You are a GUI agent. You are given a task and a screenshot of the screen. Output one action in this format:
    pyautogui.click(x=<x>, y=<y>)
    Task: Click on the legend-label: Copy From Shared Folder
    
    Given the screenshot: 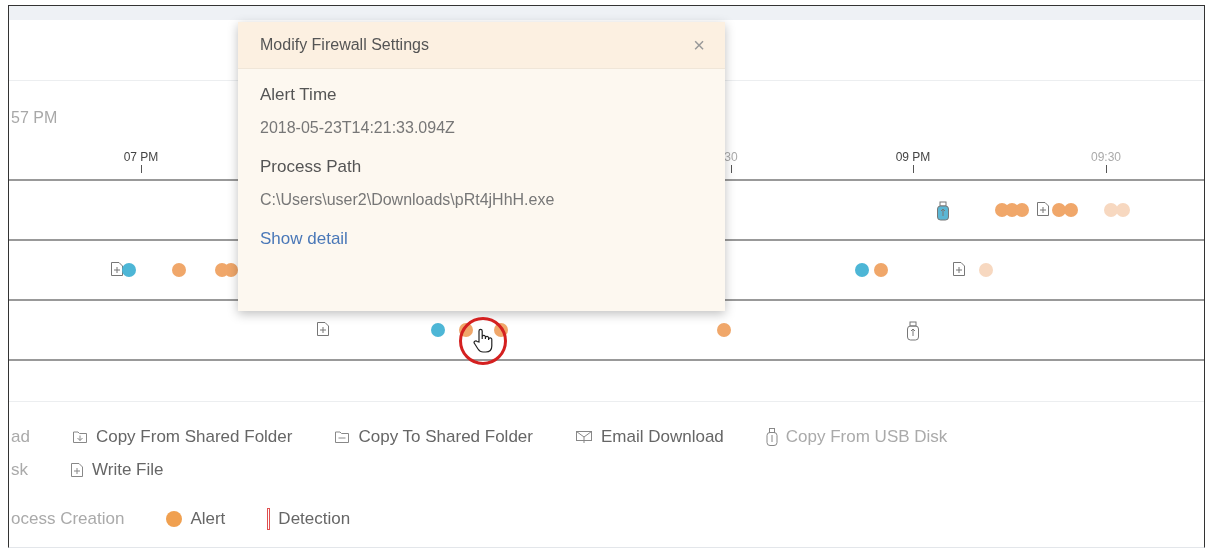 What is the action you would take?
    pyautogui.click(x=194, y=436)
    